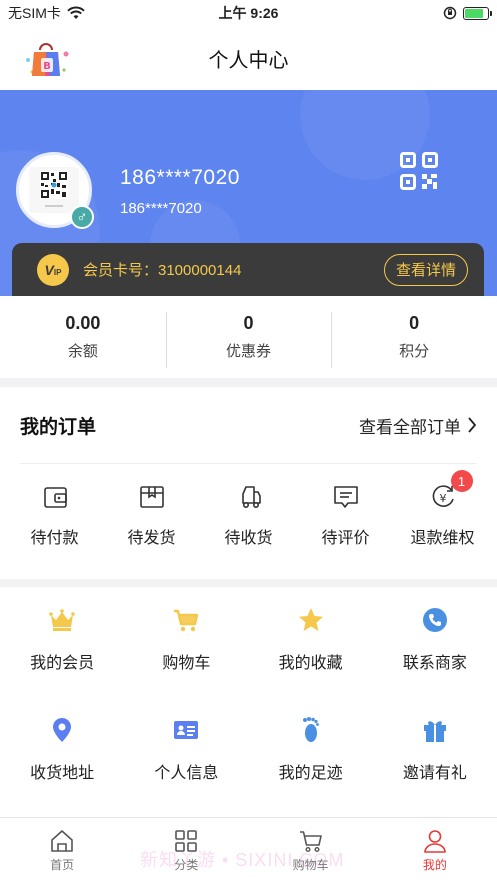 The image size is (497, 883). I want to click on stat-label: 积分, so click(414, 351).